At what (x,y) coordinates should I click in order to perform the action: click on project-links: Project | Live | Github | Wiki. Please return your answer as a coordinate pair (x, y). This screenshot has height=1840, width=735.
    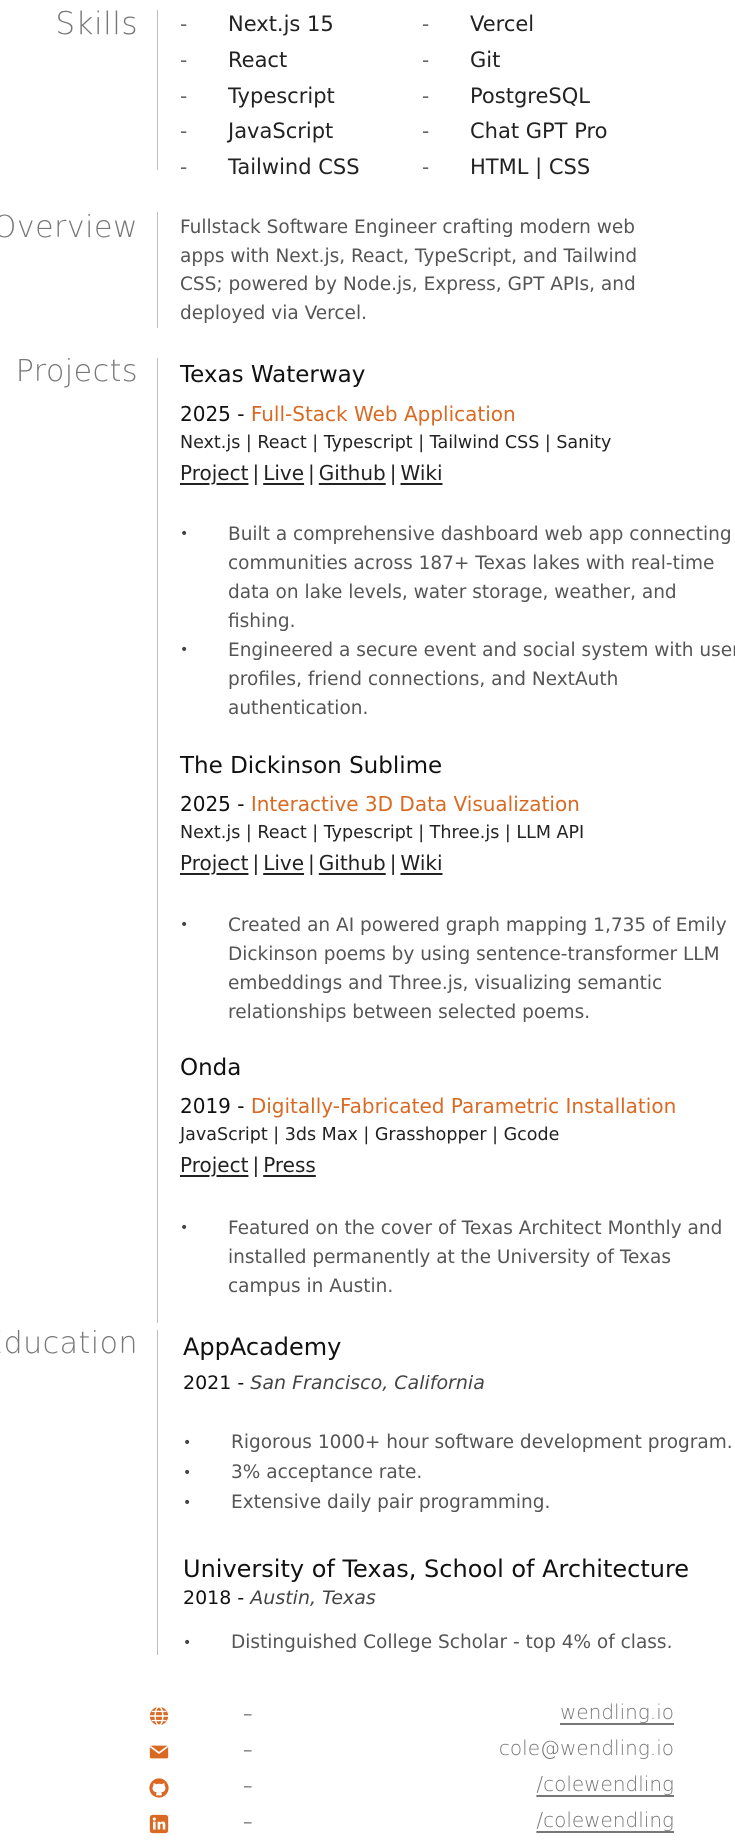
    Looking at the image, I should click on (311, 473).